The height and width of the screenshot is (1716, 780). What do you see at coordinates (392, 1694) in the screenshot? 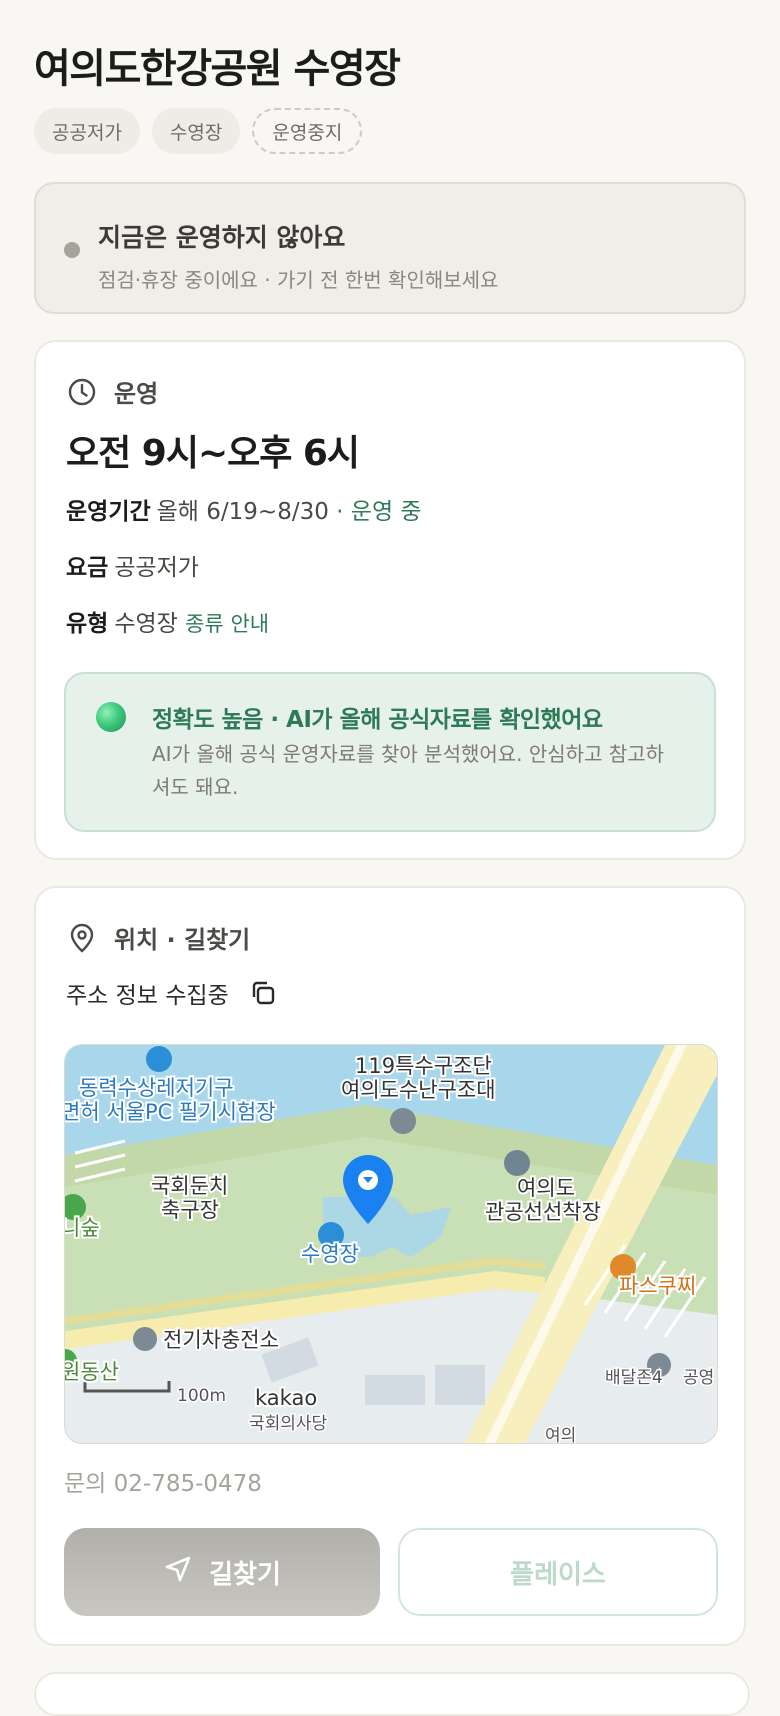
I see `next-card` at bounding box center [392, 1694].